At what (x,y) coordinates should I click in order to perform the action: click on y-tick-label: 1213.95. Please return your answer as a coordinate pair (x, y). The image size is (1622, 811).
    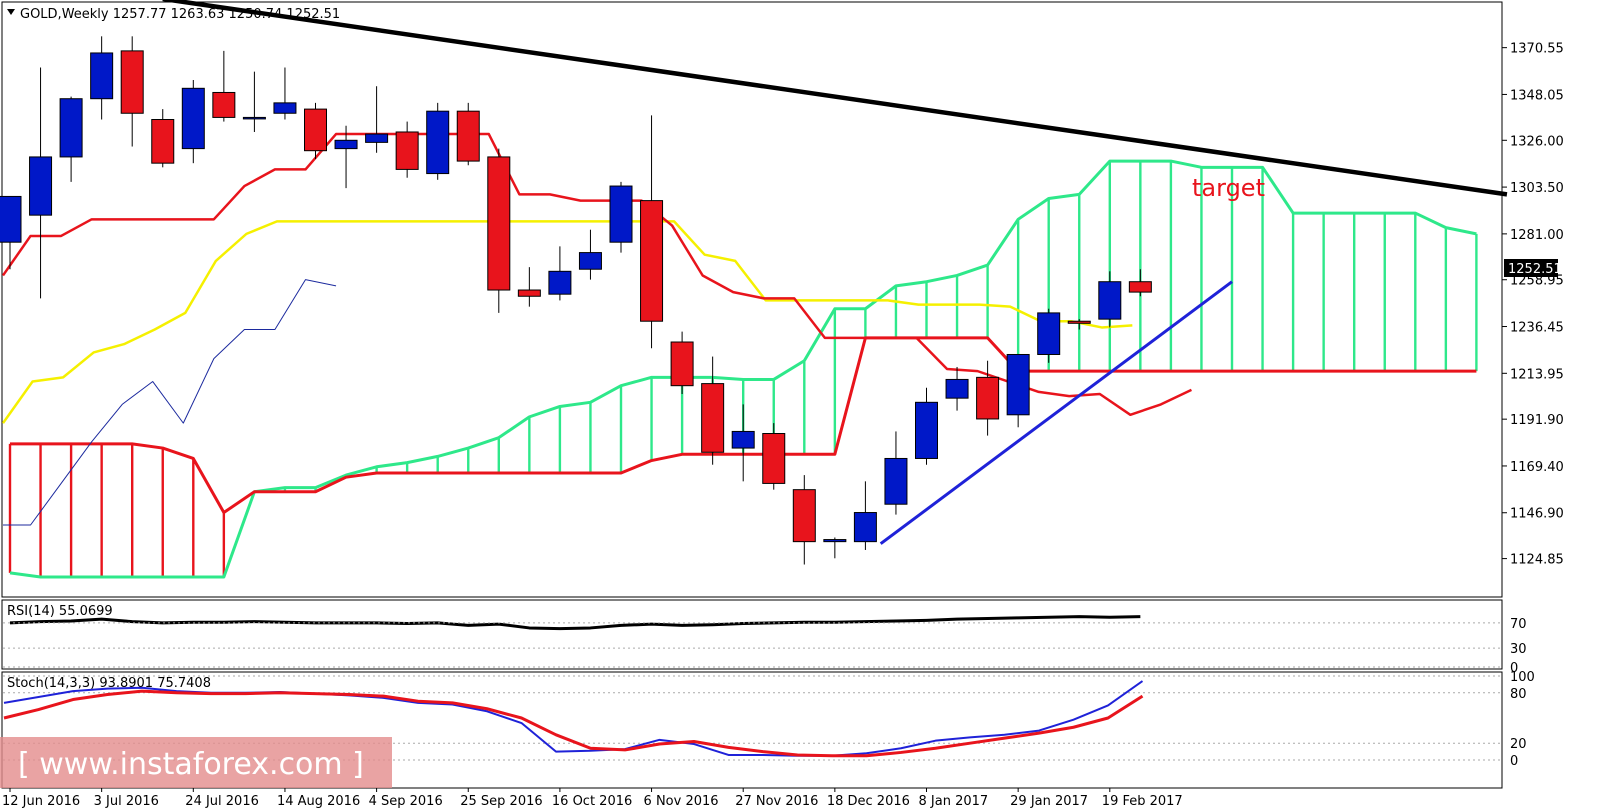
    Looking at the image, I should click on (1537, 374).